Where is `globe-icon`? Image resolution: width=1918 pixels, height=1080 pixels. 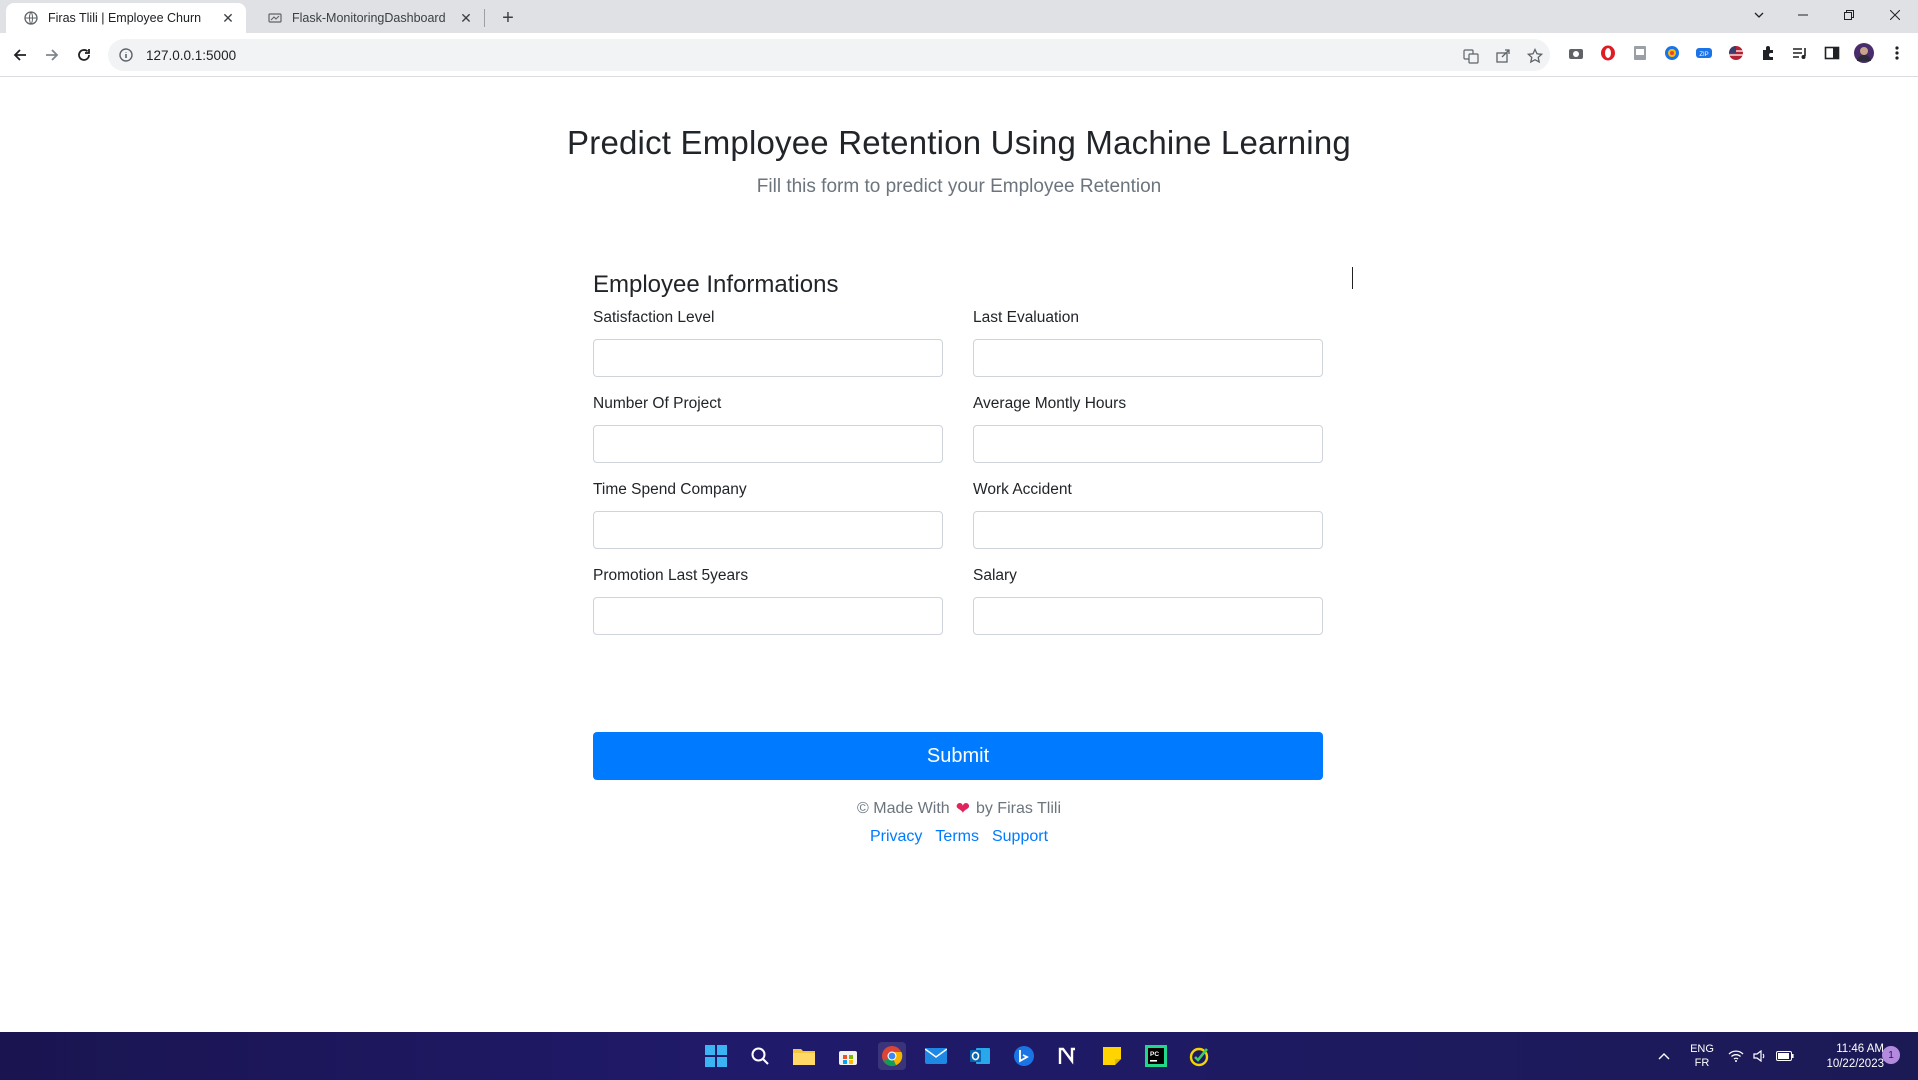 globe-icon is located at coordinates (31, 18).